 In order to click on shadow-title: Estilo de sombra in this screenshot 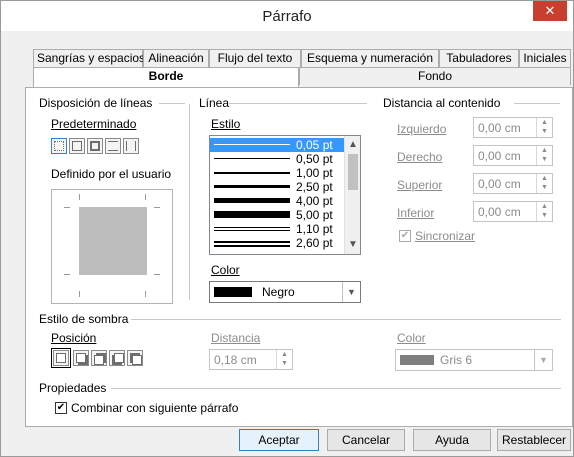, I will do `click(84, 319)`.